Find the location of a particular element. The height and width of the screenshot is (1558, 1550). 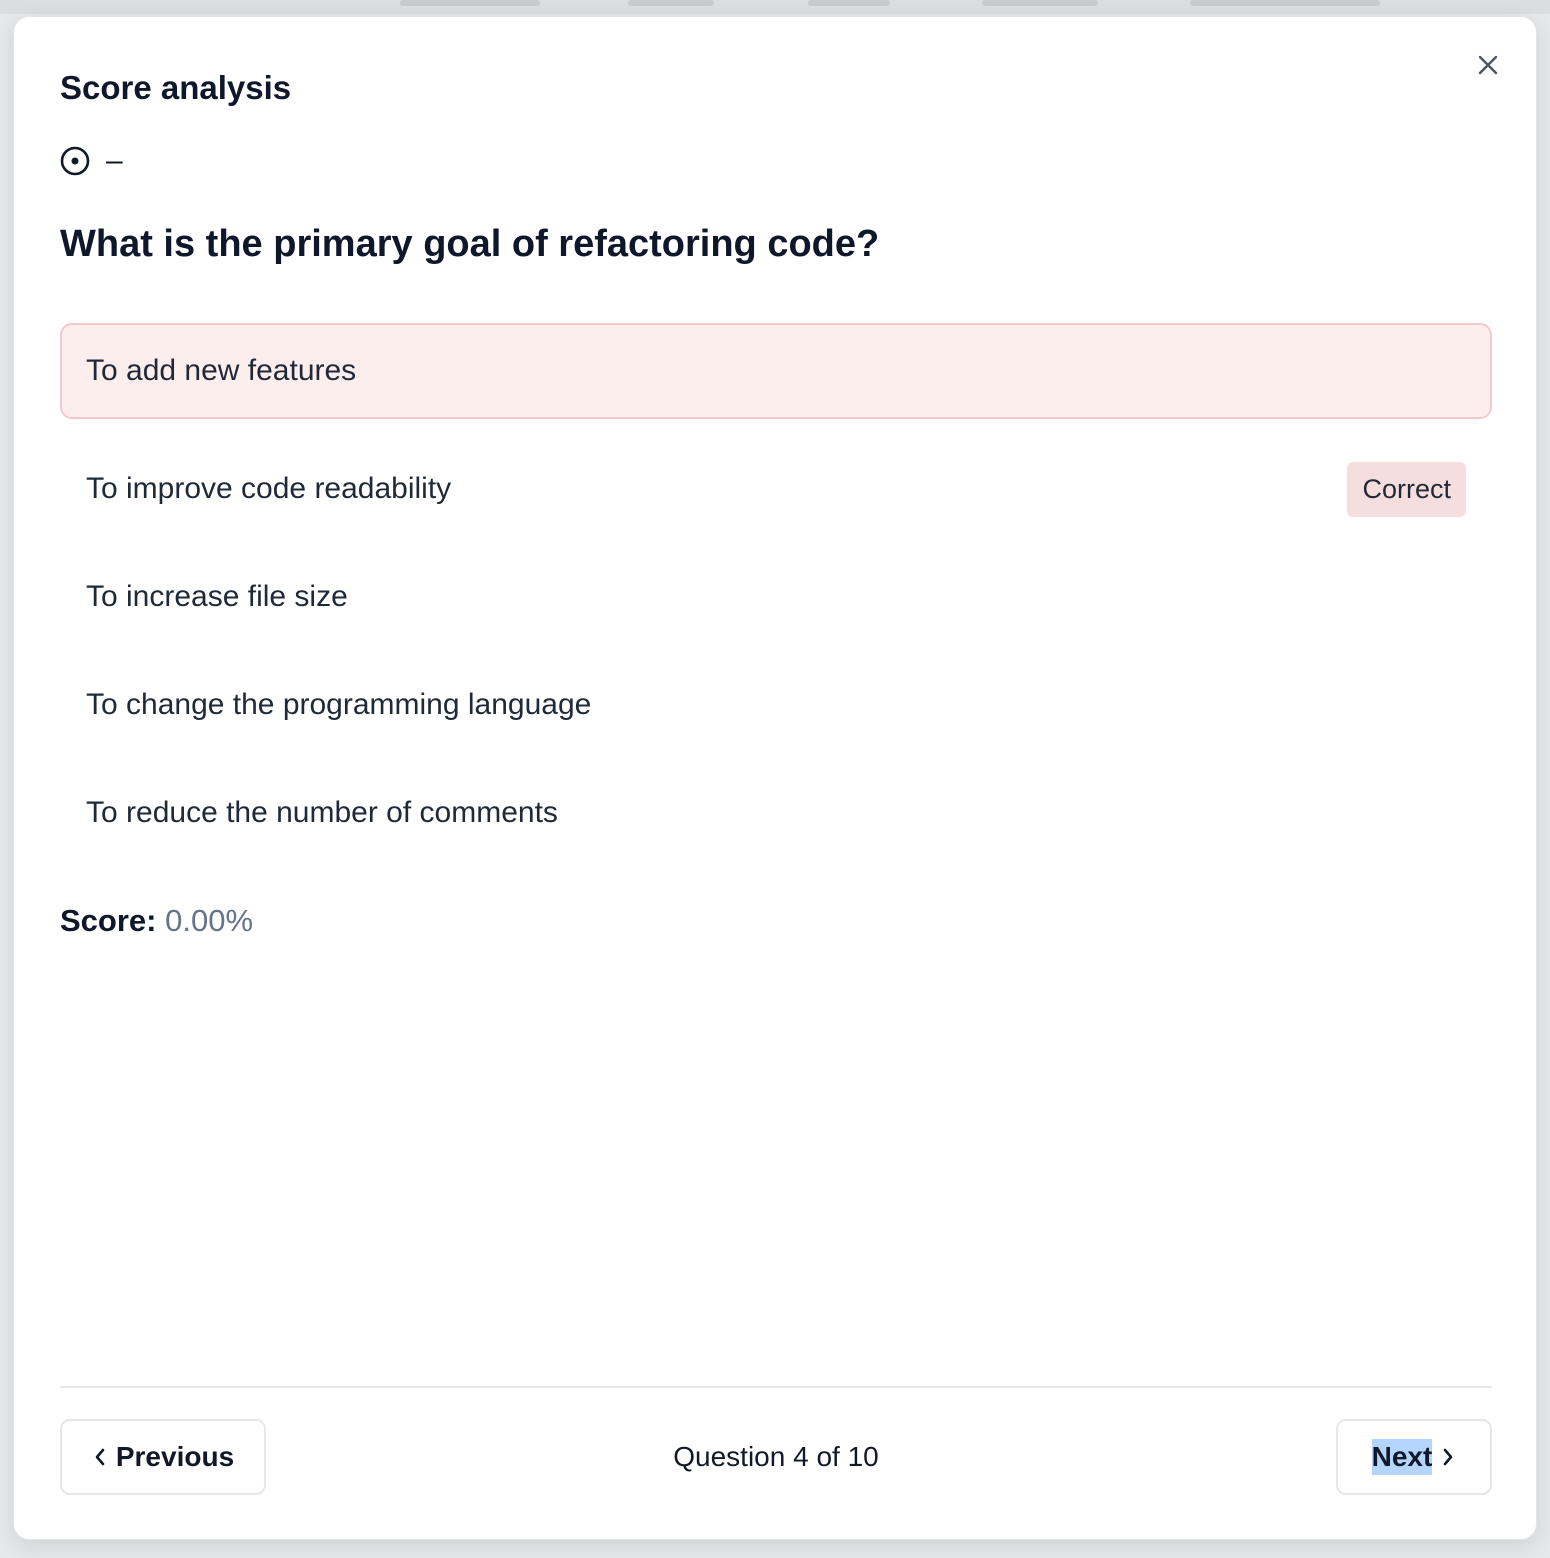

status-row: – is located at coordinates (90, 161).